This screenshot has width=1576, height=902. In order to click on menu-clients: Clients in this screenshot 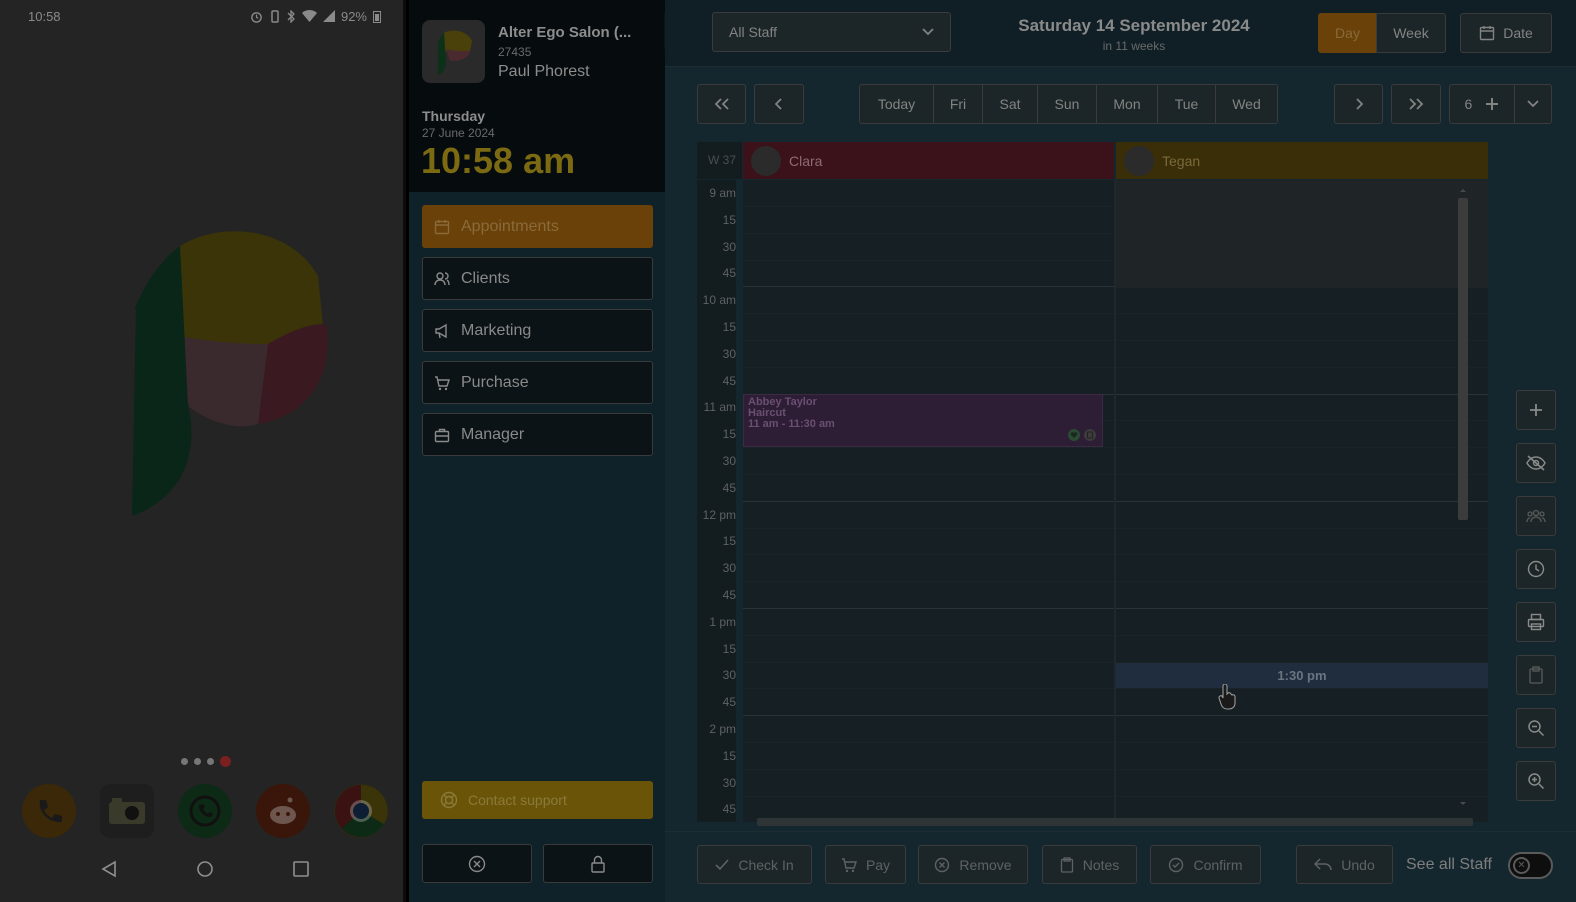, I will do `click(537, 278)`.